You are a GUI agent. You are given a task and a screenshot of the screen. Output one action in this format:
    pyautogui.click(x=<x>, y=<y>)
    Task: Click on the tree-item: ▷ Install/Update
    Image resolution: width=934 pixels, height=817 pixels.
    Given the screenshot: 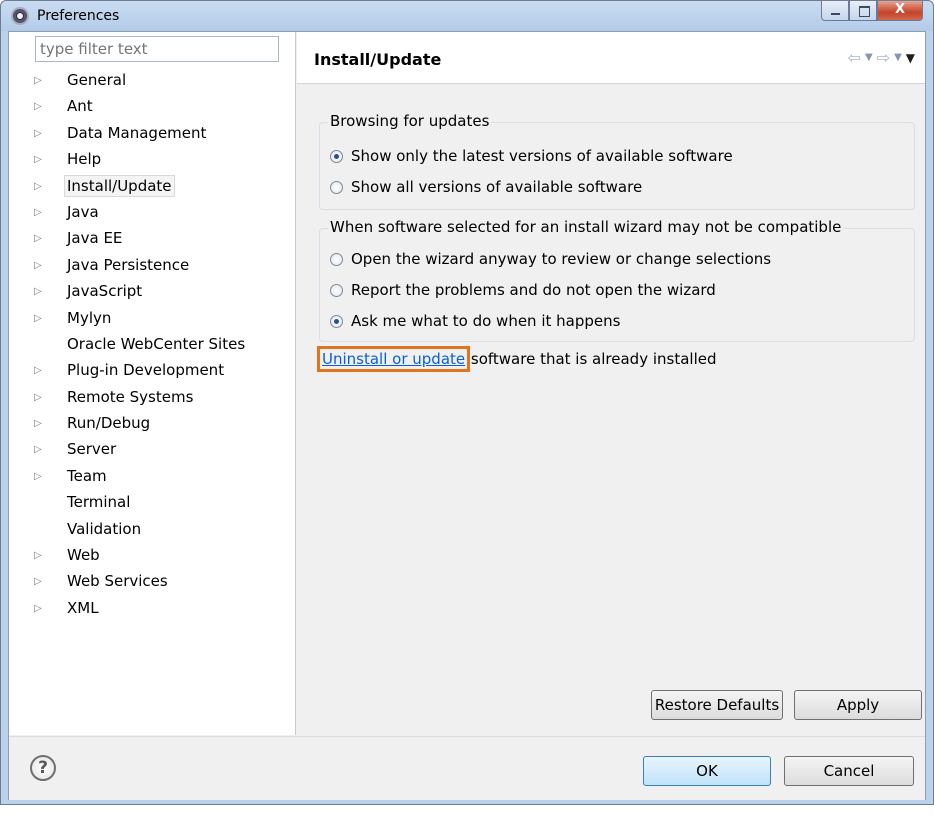 What is the action you would take?
    pyautogui.click(x=152, y=187)
    